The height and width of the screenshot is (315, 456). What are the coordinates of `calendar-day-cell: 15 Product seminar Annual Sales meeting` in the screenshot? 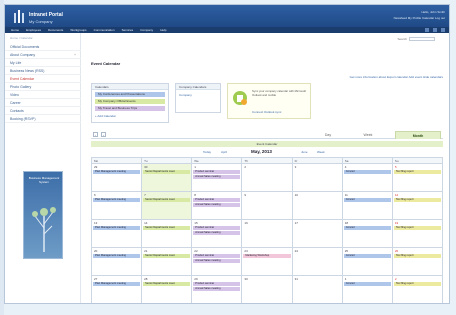 It's located at (217, 234).